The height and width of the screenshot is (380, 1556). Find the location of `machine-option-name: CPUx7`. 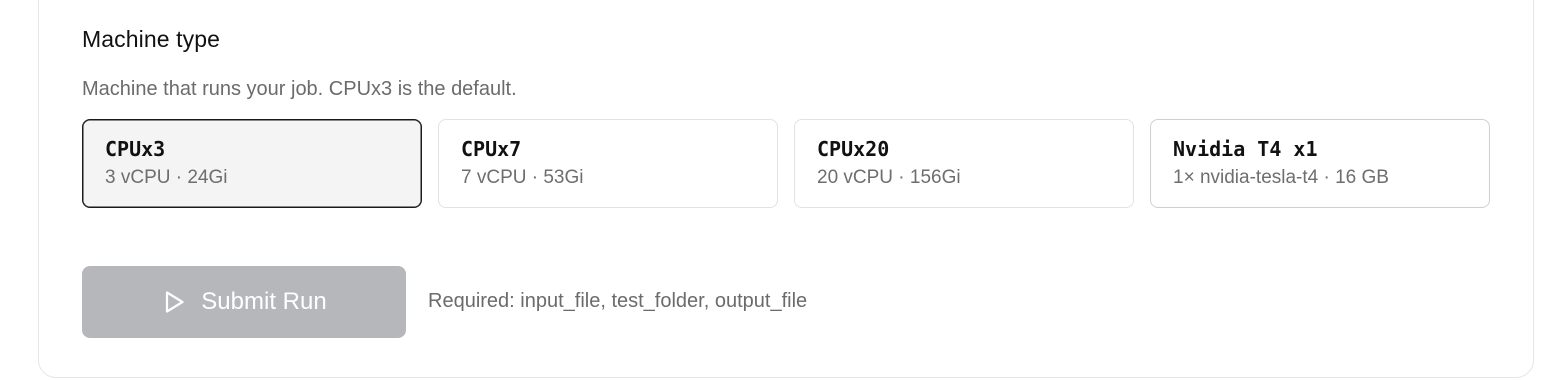

machine-option-name: CPUx7 is located at coordinates (491, 149).